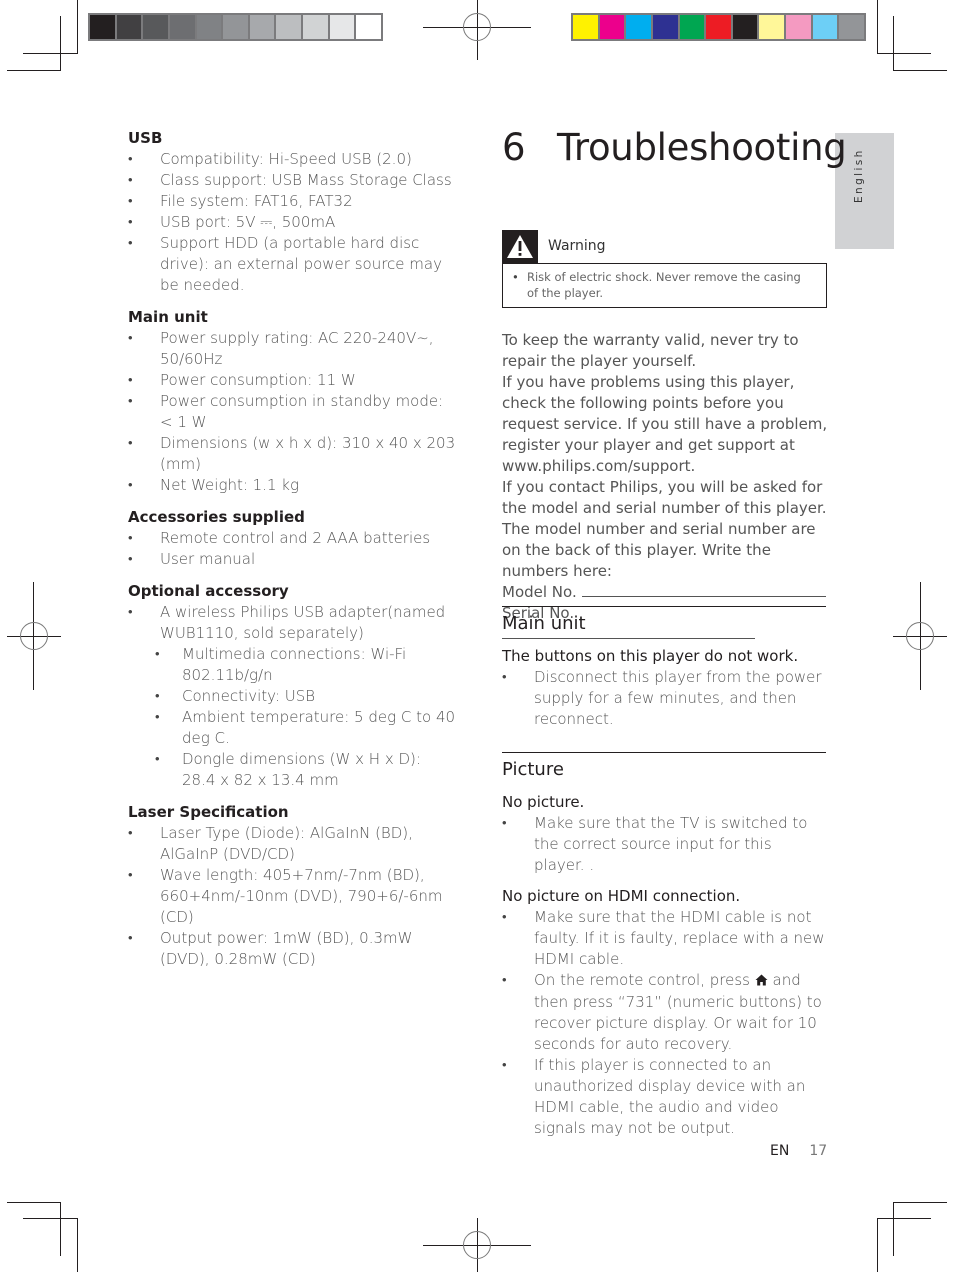  What do you see at coordinates (539, 592) in the screenshot?
I see `model-number-label: Model No.` at bounding box center [539, 592].